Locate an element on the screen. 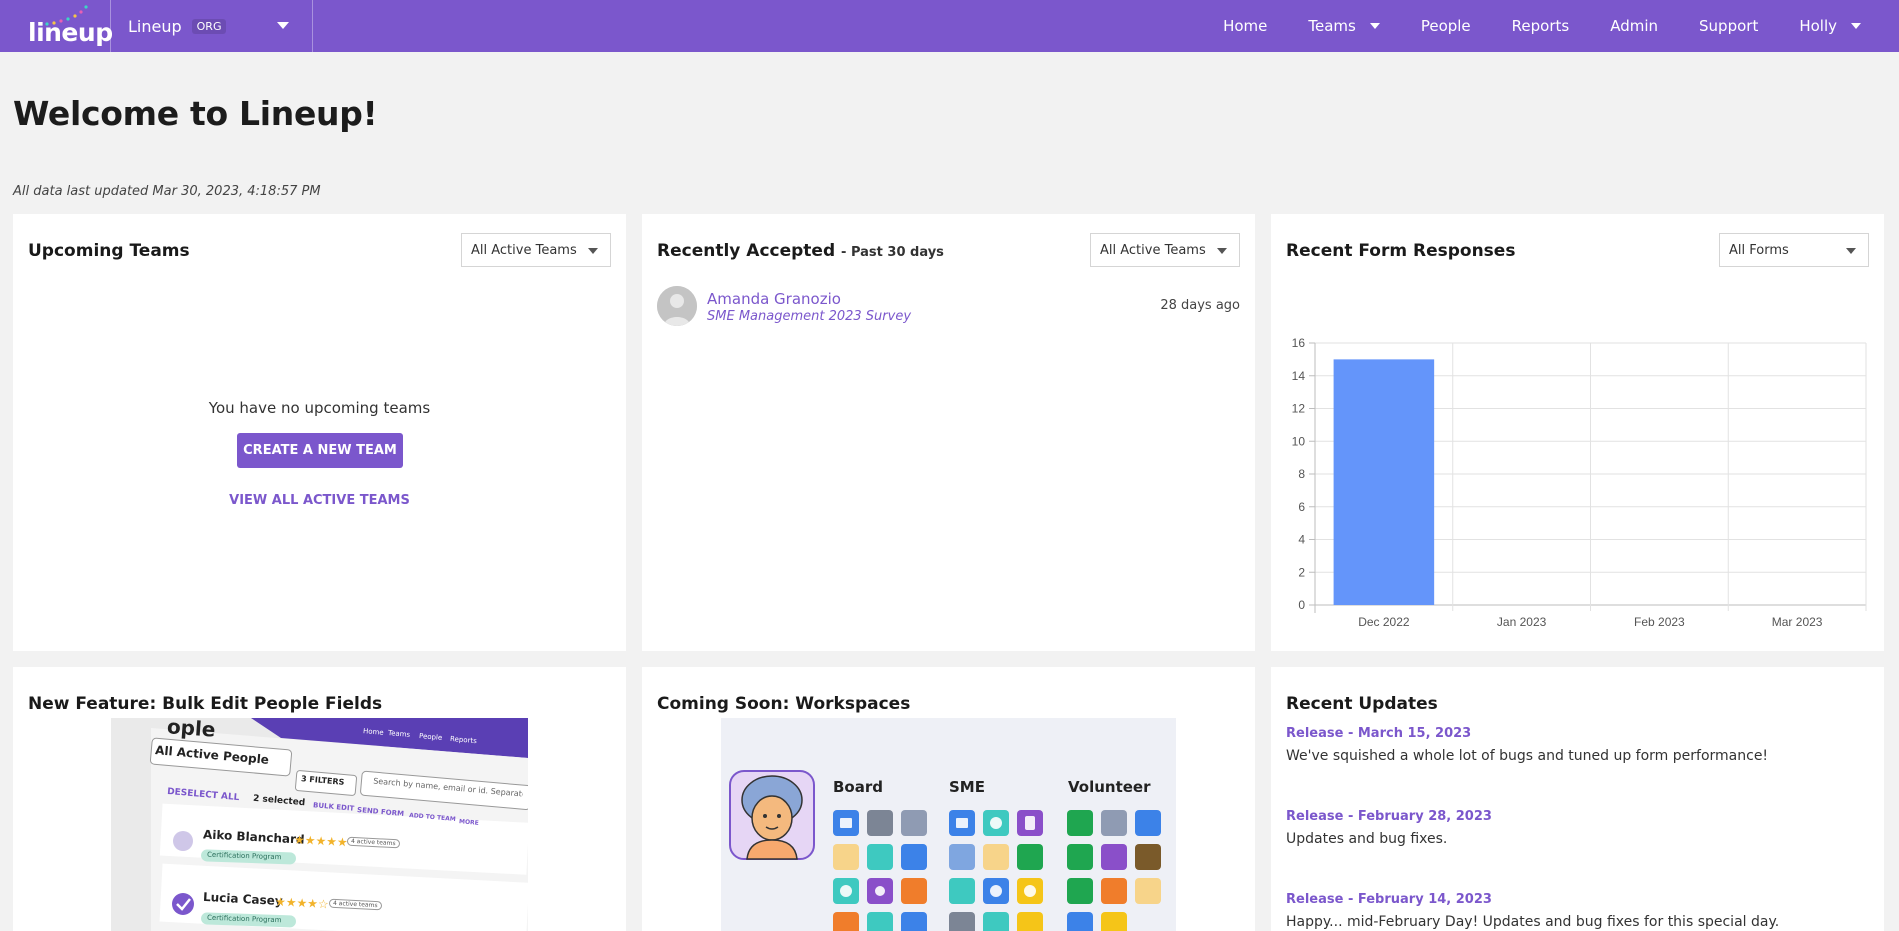  chart-x-tick-label: Dec 2022 is located at coordinates (1384, 622).